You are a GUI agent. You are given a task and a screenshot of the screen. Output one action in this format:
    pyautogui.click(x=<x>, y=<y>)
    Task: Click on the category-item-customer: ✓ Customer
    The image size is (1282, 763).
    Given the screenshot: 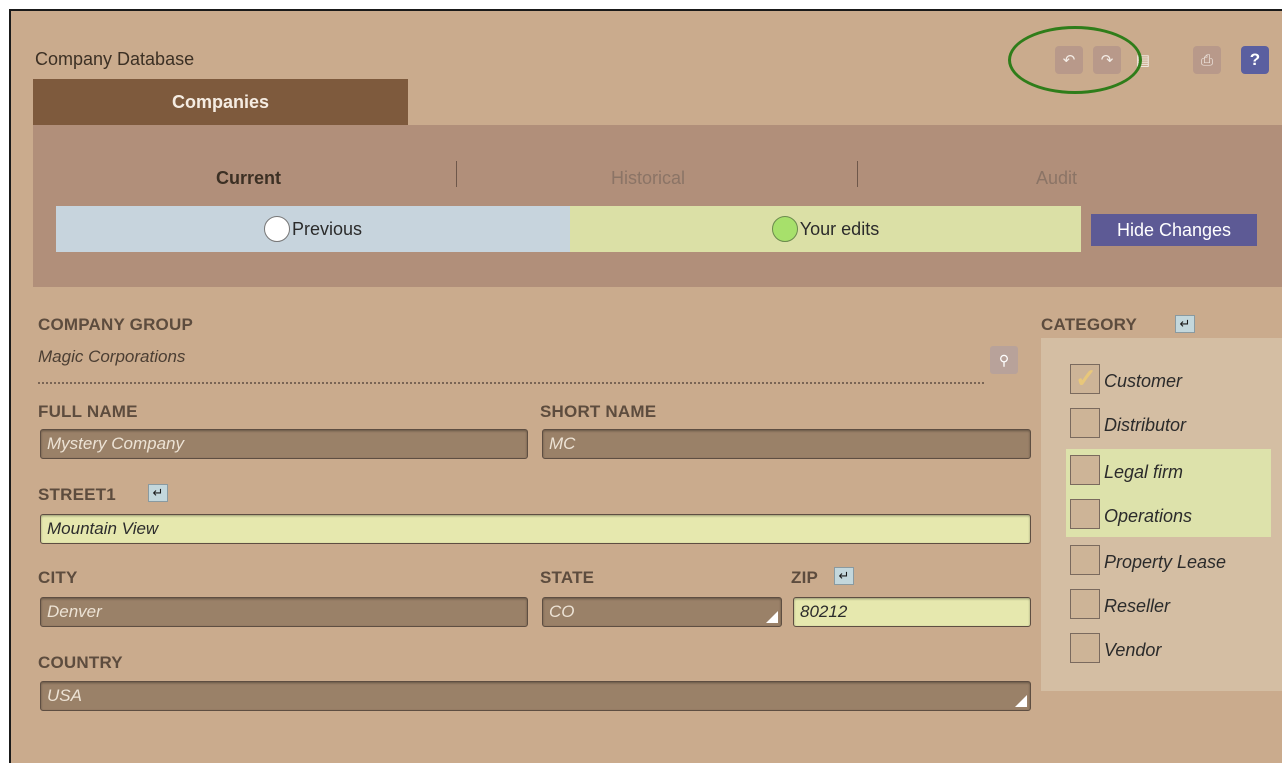 What is the action you would take?
    pyautogui.click(x=1168, y=380)
    